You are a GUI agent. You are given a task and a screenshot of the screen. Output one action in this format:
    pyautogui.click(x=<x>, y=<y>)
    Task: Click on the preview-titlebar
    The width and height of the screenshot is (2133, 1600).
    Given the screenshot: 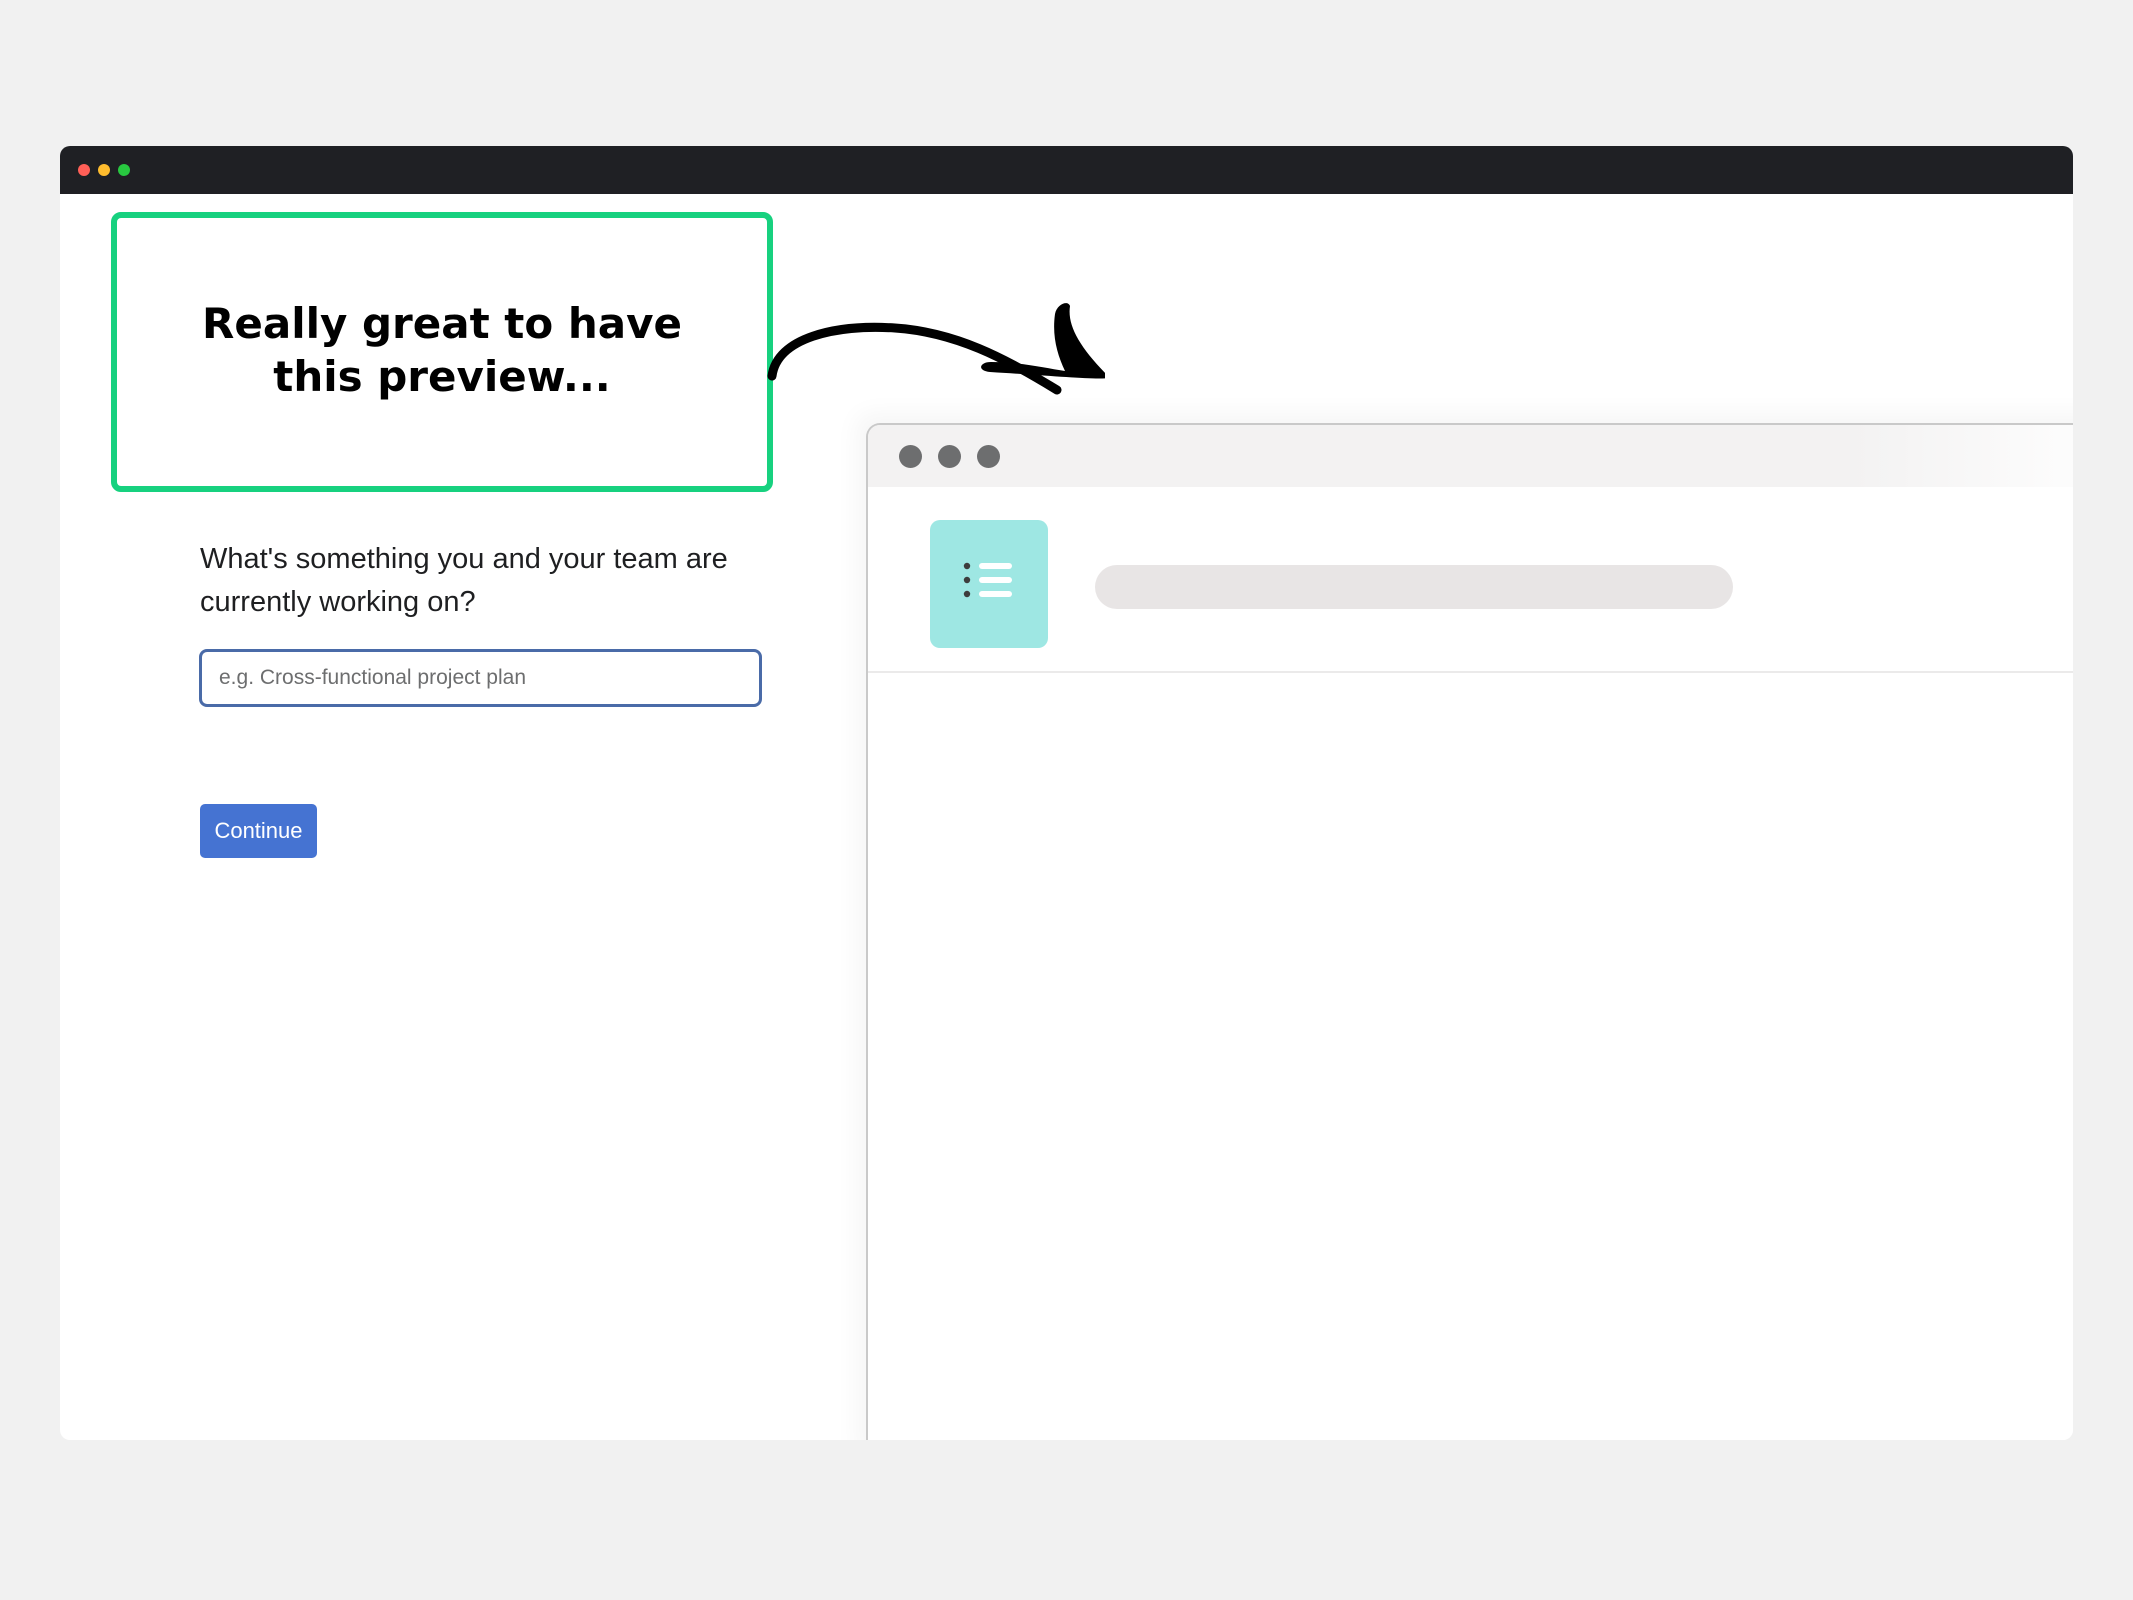 What is the action you would take?
    pyautogui.click(x=1470, y=456)
    